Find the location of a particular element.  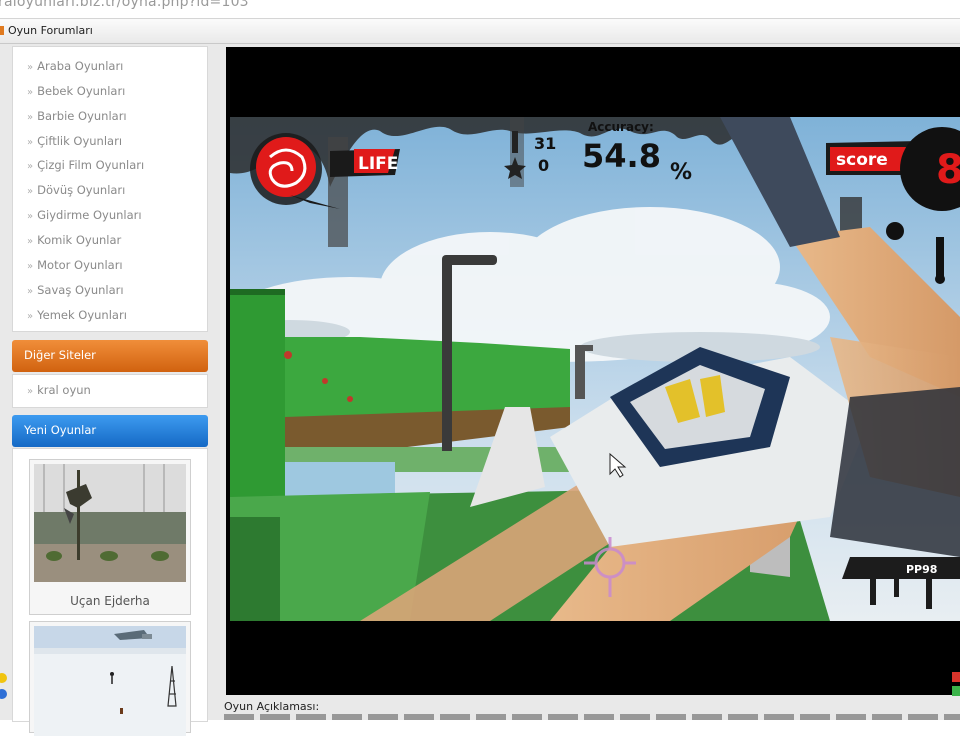

score-value: 8 is located at coordinates (948, 170).